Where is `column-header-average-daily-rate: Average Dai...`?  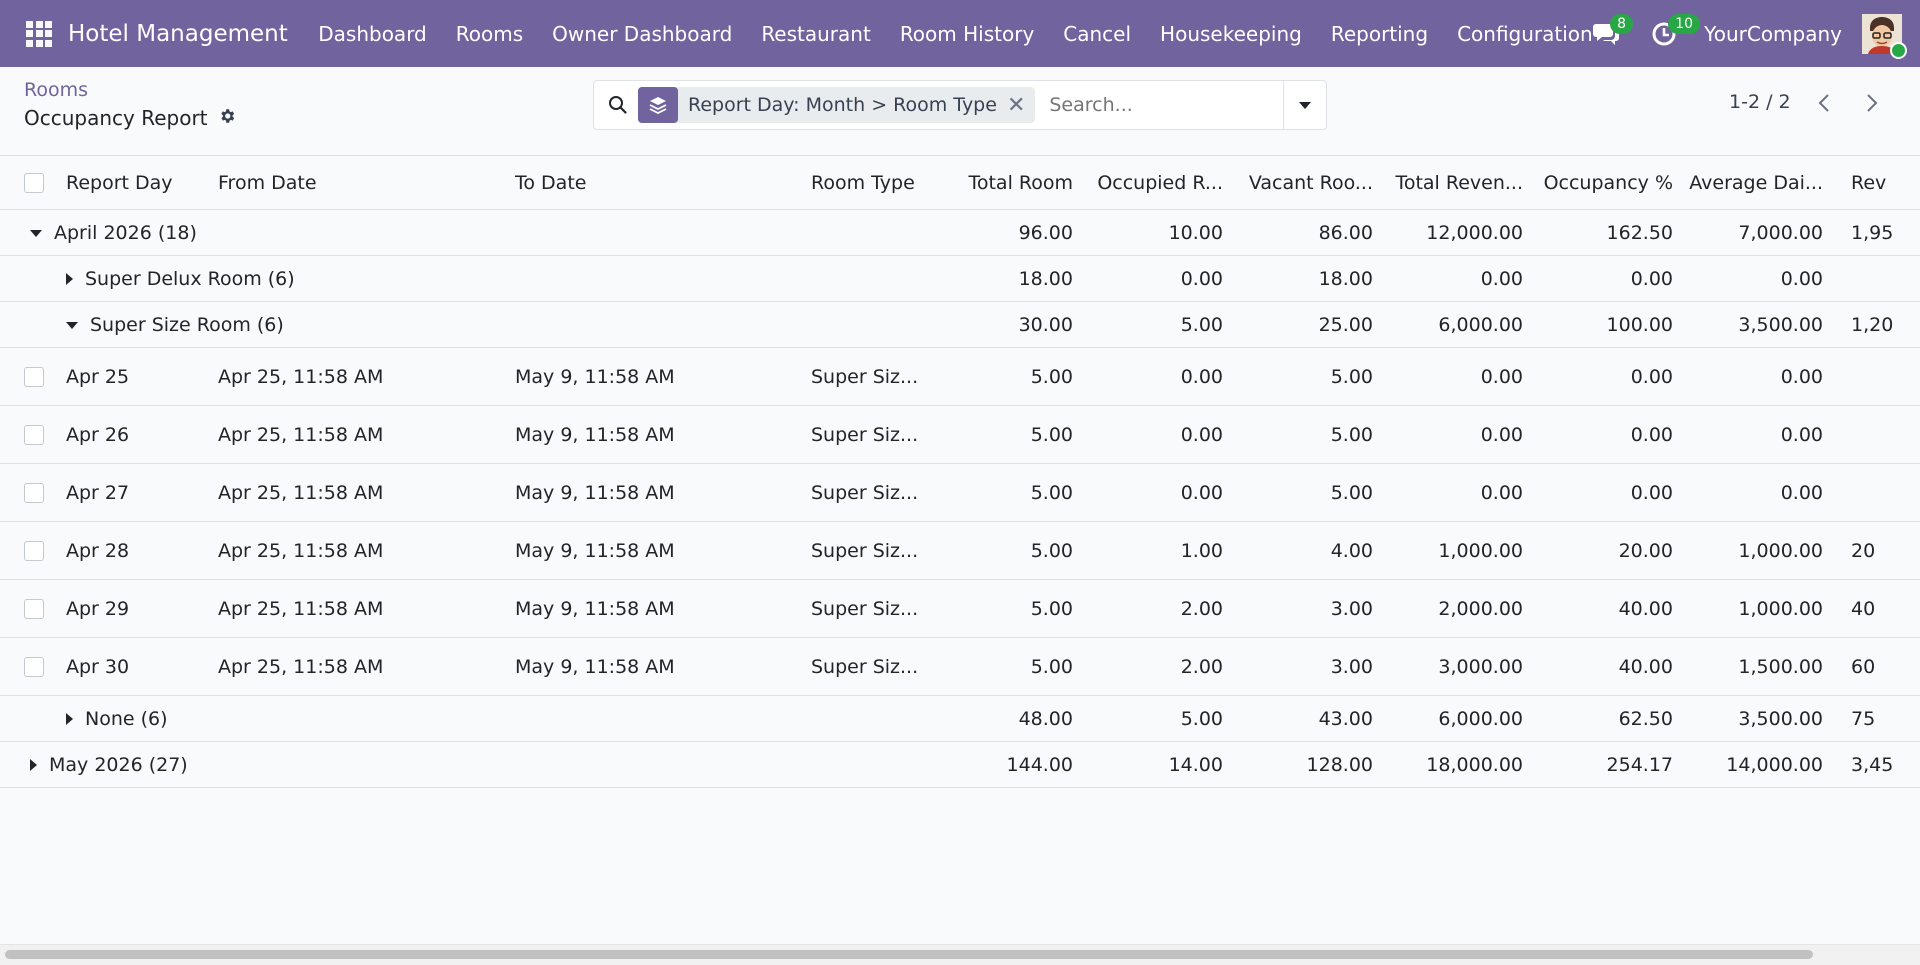
column-header-average-daily-rate: Average Dai... is located at coordinates (1762, 183).